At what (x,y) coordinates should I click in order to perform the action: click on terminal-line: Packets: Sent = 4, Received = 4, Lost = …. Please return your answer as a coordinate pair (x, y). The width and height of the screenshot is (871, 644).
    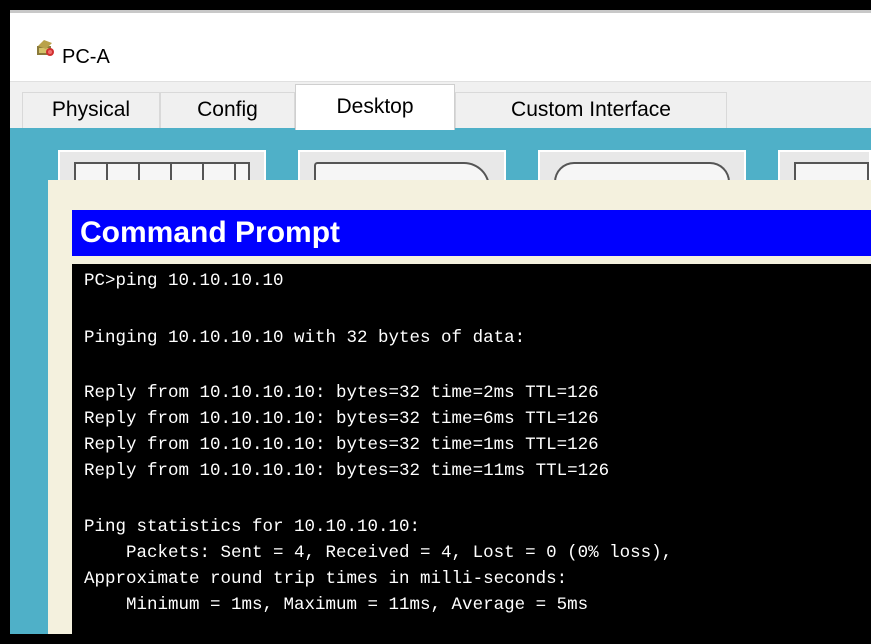
    Looking at the image, I should click on (378, 553).